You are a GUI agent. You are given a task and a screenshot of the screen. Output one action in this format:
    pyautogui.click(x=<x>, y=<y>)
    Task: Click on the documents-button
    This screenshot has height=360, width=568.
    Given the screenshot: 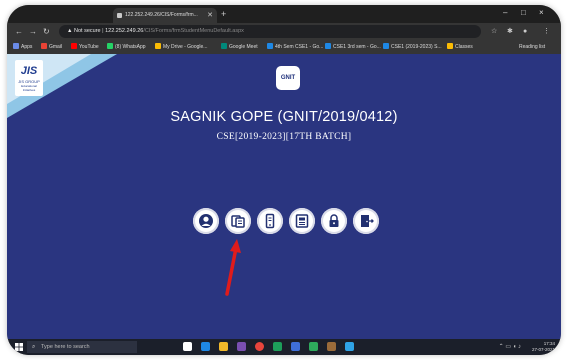 What is the action you would take?
    pyautogui.click(x=238, y=221)
    